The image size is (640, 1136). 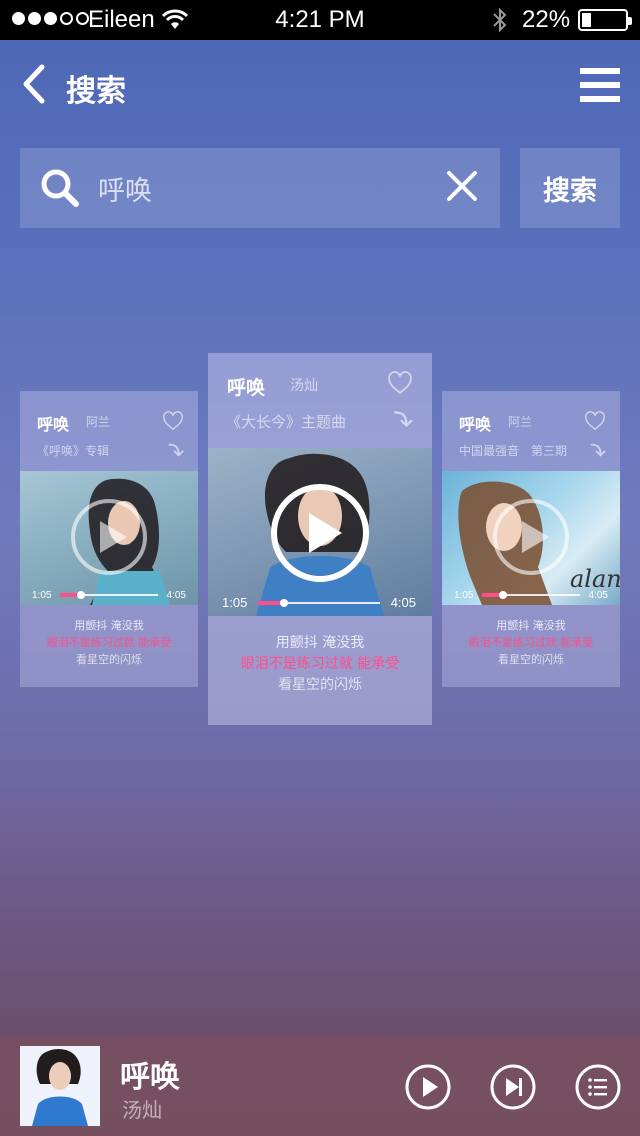 What do you see at coordinates (595, 579) in the screenshot?
I see `cover-text: alan` at bounding box center [595, 579].